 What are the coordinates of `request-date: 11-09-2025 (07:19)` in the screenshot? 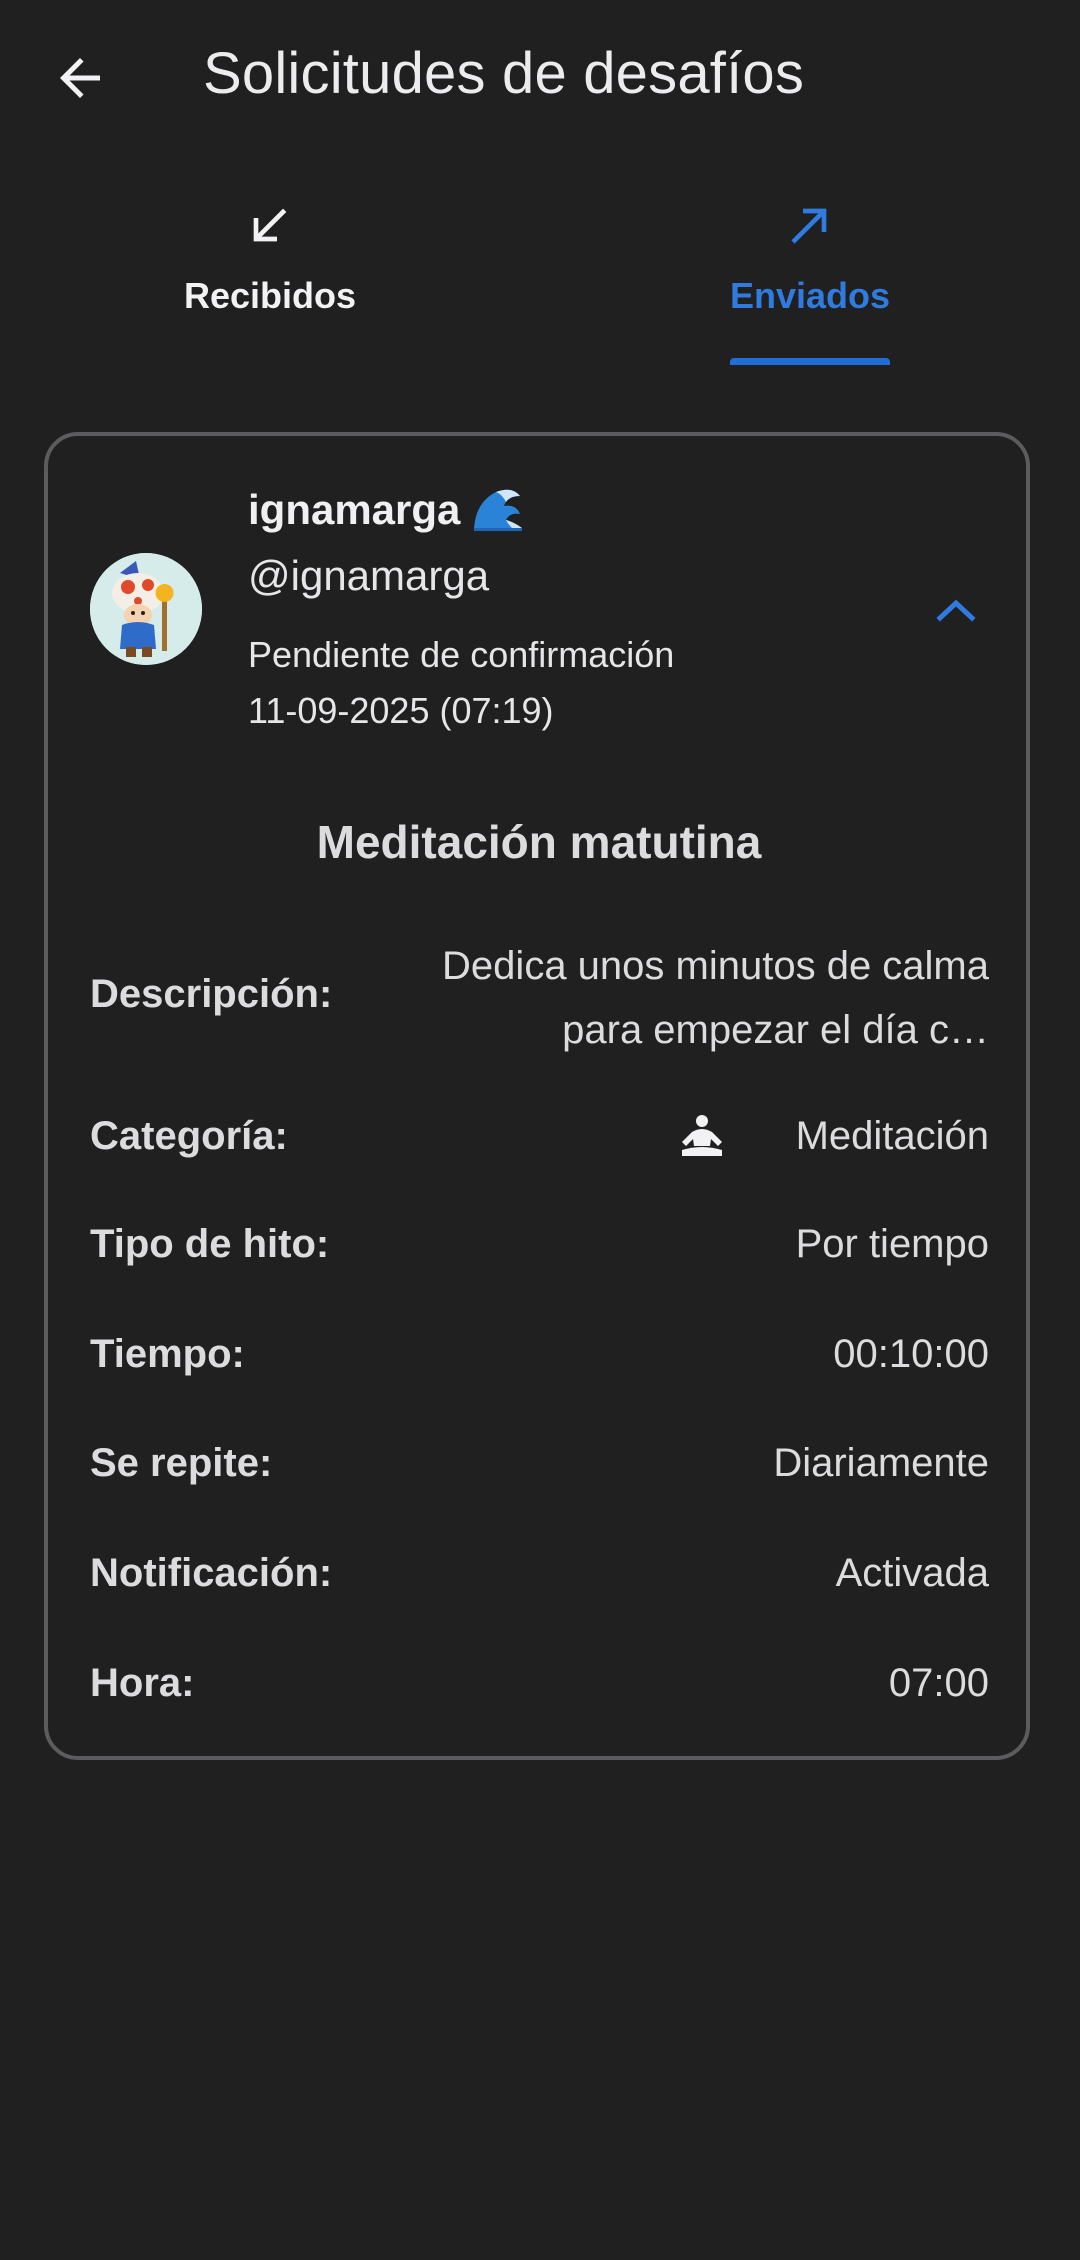 It's located at (401, 710).